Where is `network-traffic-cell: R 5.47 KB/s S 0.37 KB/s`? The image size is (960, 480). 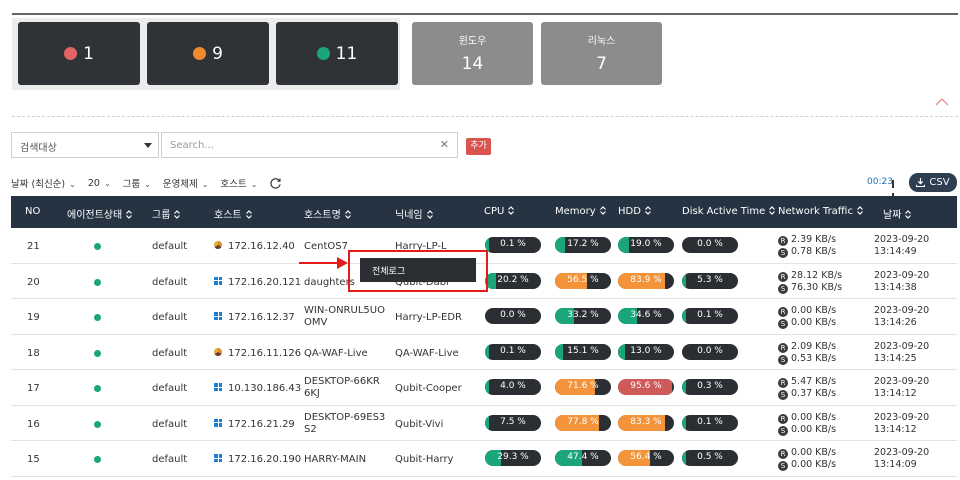 network-traffic-cell: R 5.47 KB/s S 0.37 KB/s is located at coordinates (807, 388).